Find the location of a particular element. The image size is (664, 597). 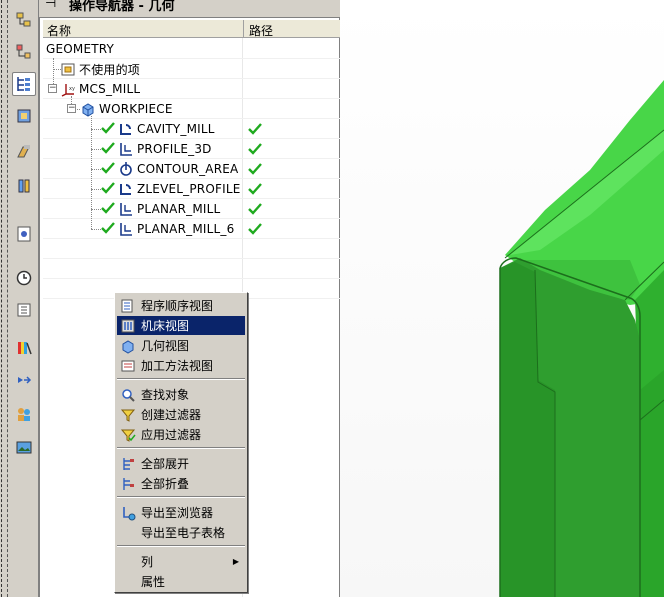

create-filter-icon is located at coordinates (128, 415).